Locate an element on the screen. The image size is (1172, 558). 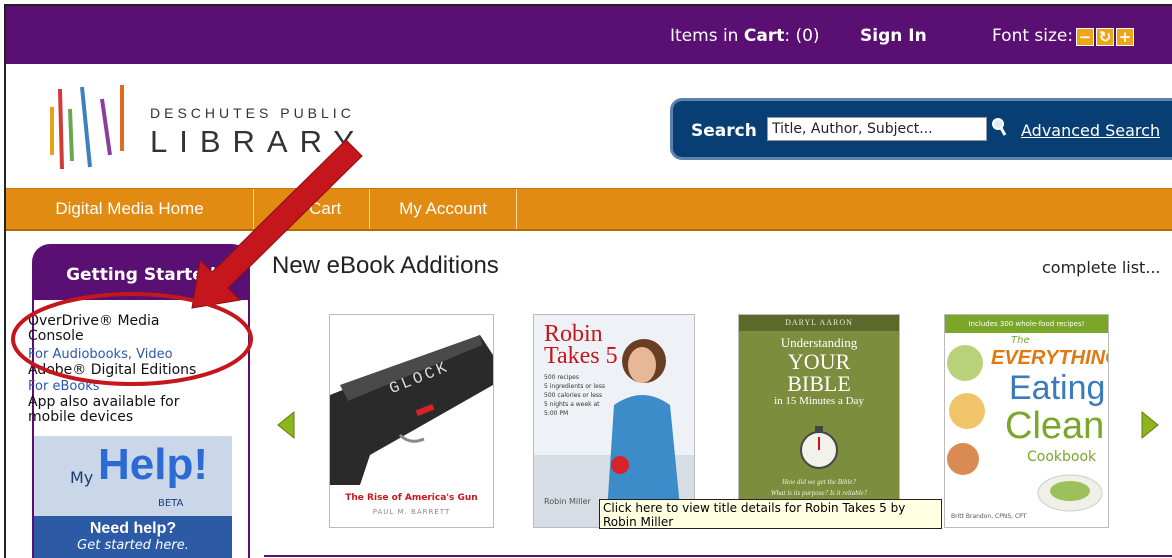
search-panel: Search Advanced Search is located at coordinates (921, 129).